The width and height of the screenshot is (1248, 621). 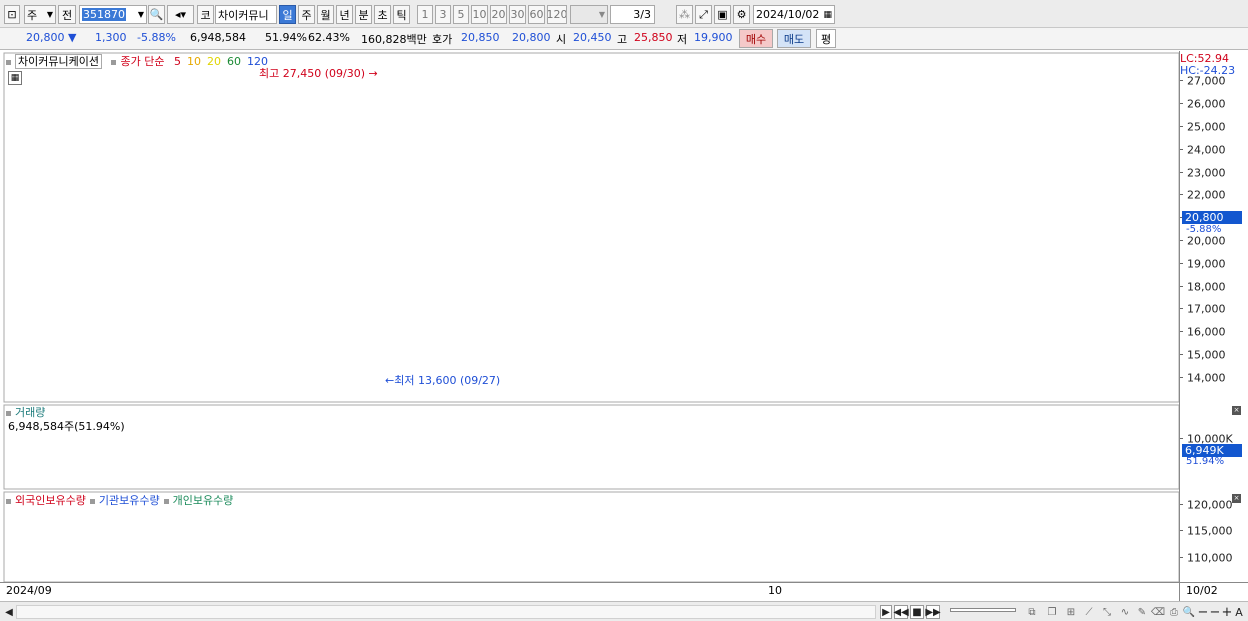 What do you see at coordinates (794, 38) in the screenshot?
I see `sell-button: 매도` at bounding box center [794, 38].